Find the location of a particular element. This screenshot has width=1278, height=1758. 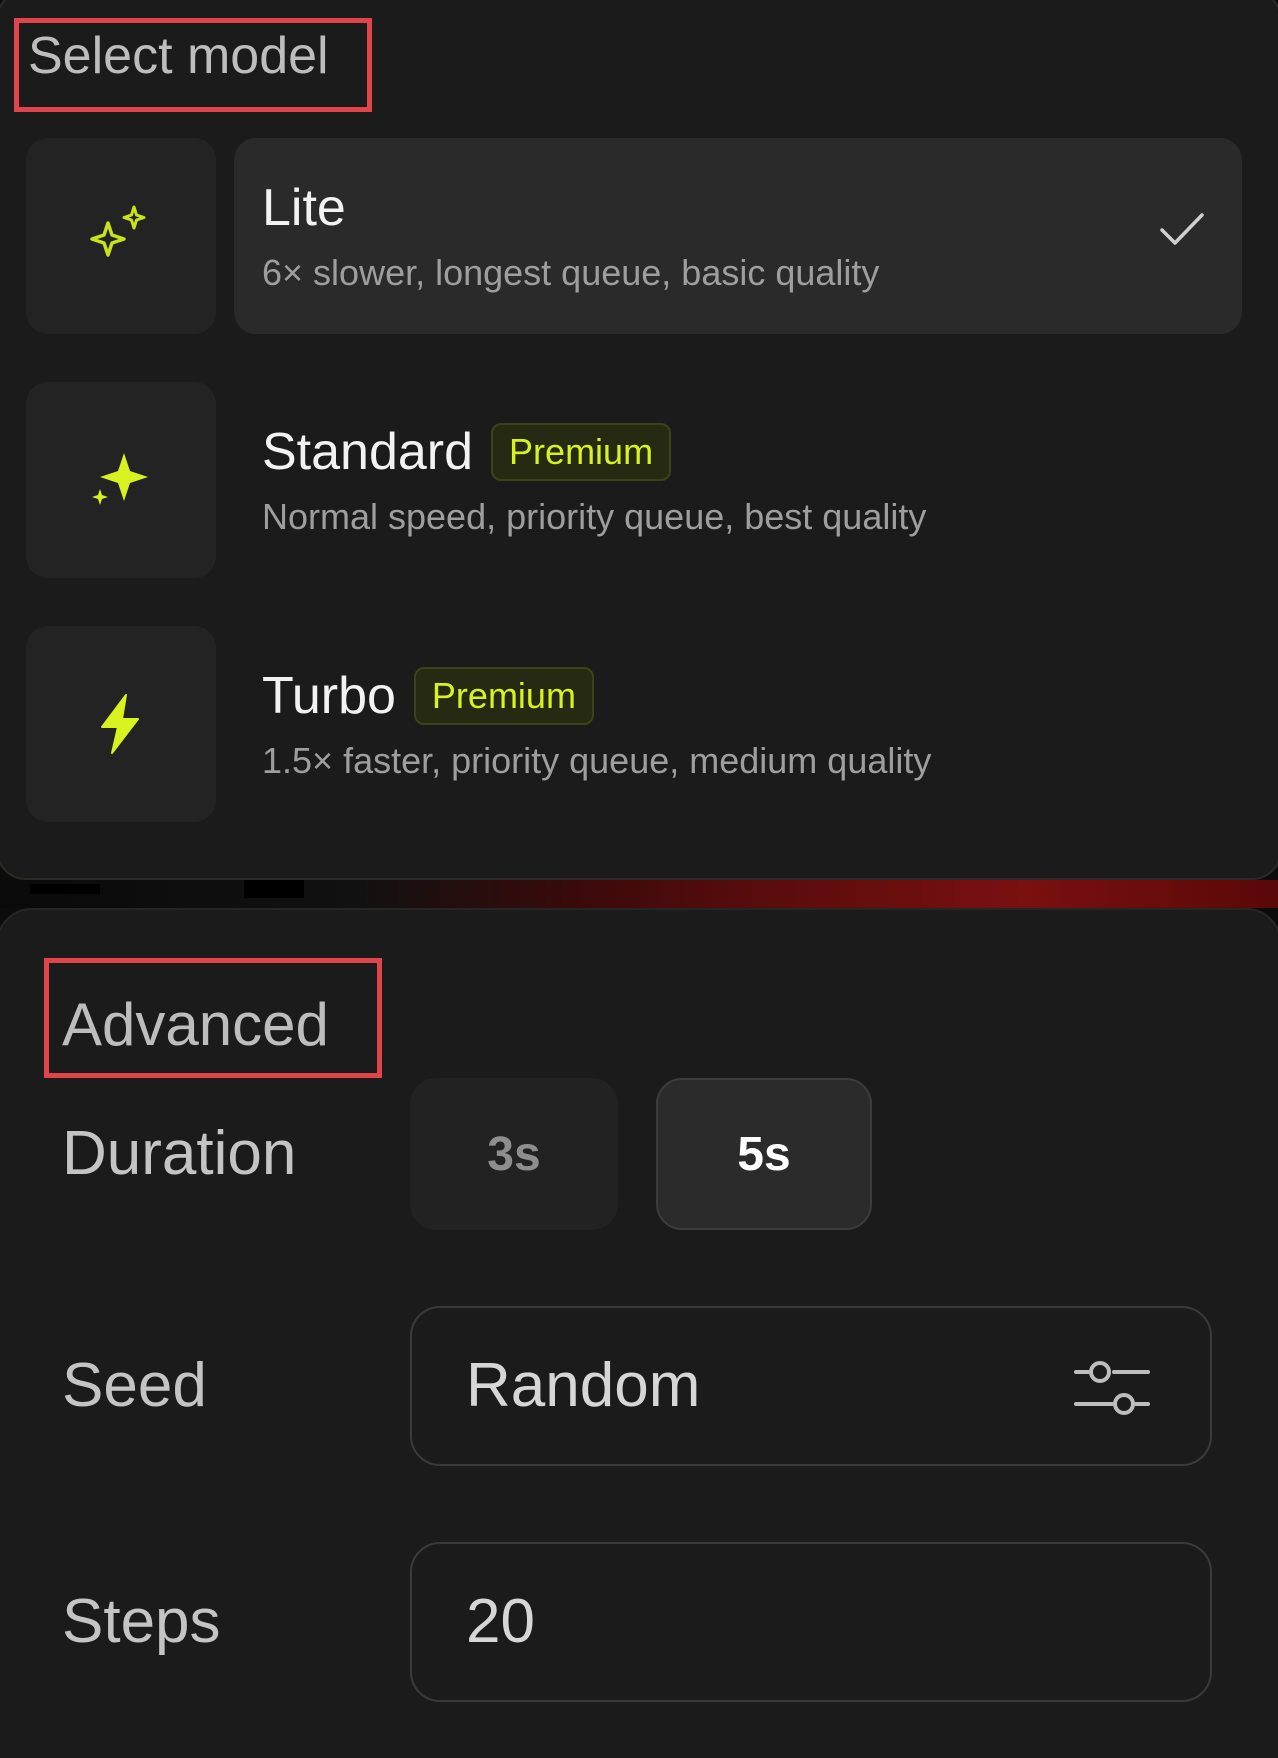

lightning-bolt-icon is located at coordinates (120, 724).